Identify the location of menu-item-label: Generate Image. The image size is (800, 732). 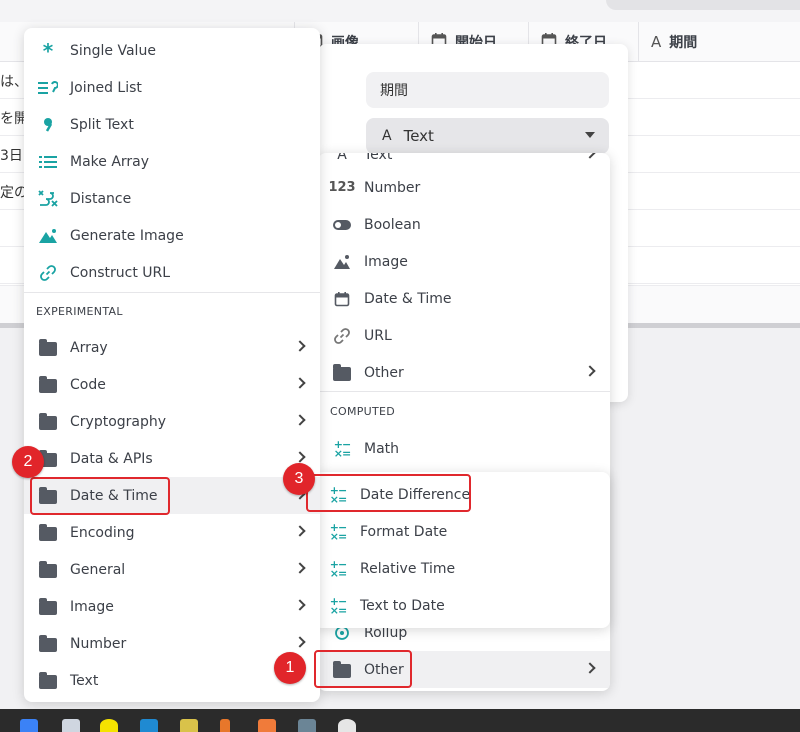
(127, 235).